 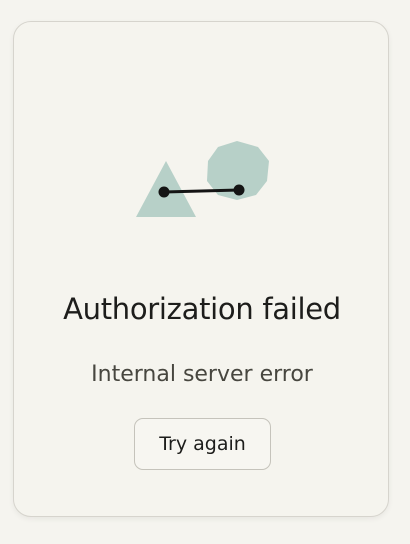 What do you see at coordinates (202, 309) in the screenshot?
I see `error-title: Authorization failed` at bounding box center [202, 309].